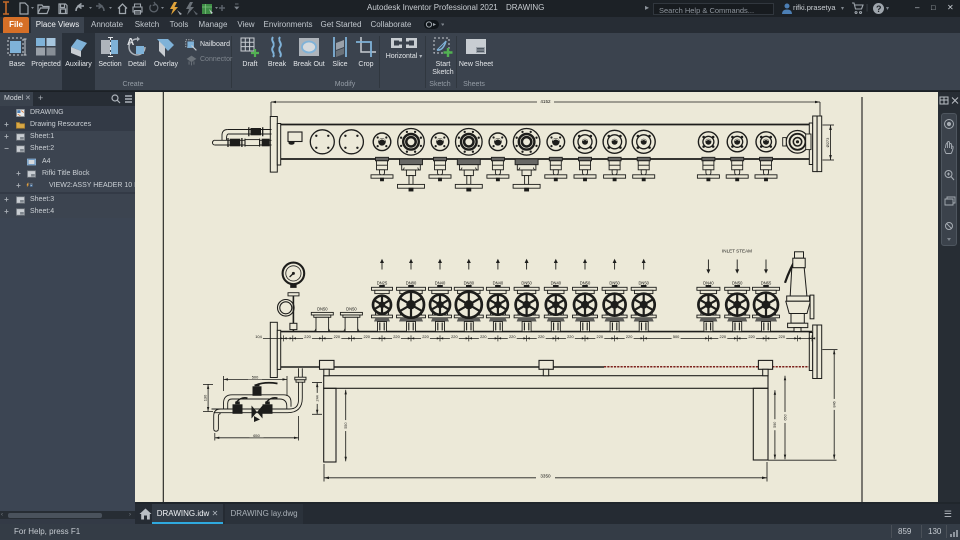 The width and height of the screenshot is (960, 540). Describe the element at coordinates (737, 251) in the screenshot. I see `svg-text: INLET STEAM` at that location.